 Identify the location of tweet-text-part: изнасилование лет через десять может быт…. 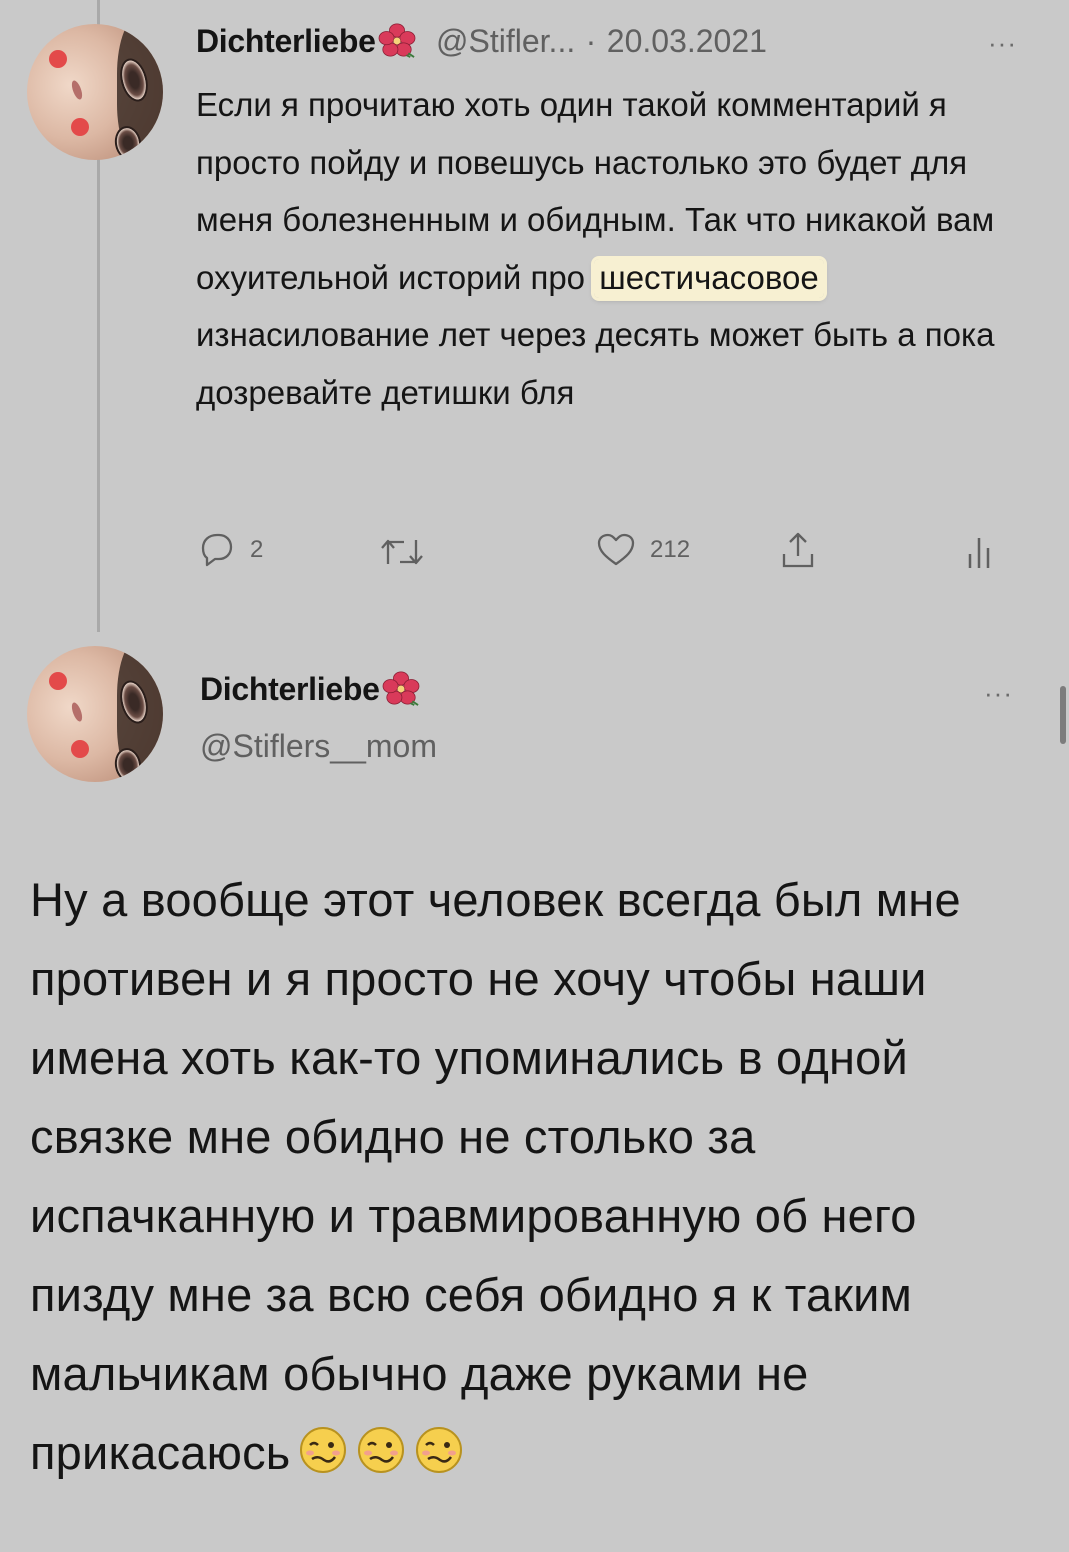
(595, 363).